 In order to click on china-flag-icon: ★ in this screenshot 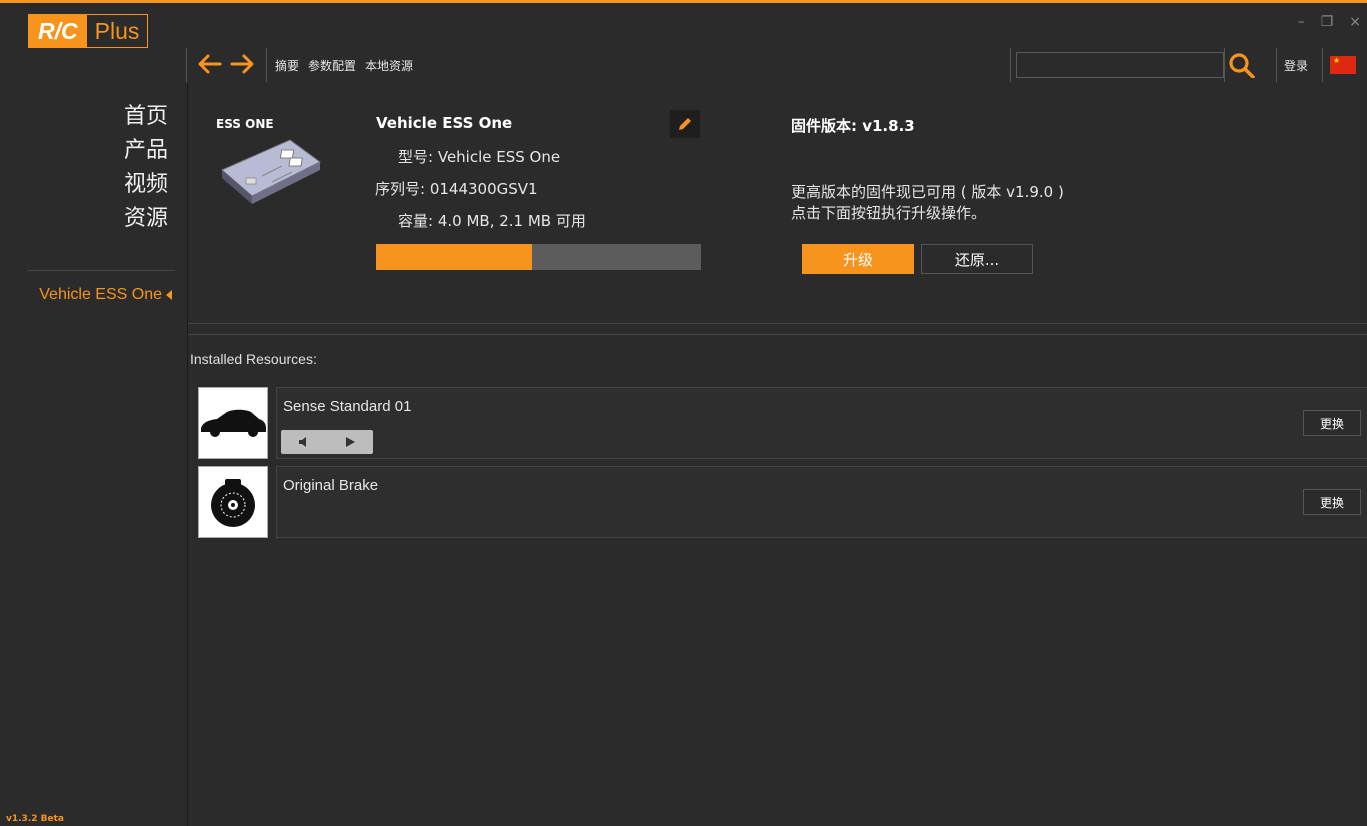, I will do `click(1343, 65)`.